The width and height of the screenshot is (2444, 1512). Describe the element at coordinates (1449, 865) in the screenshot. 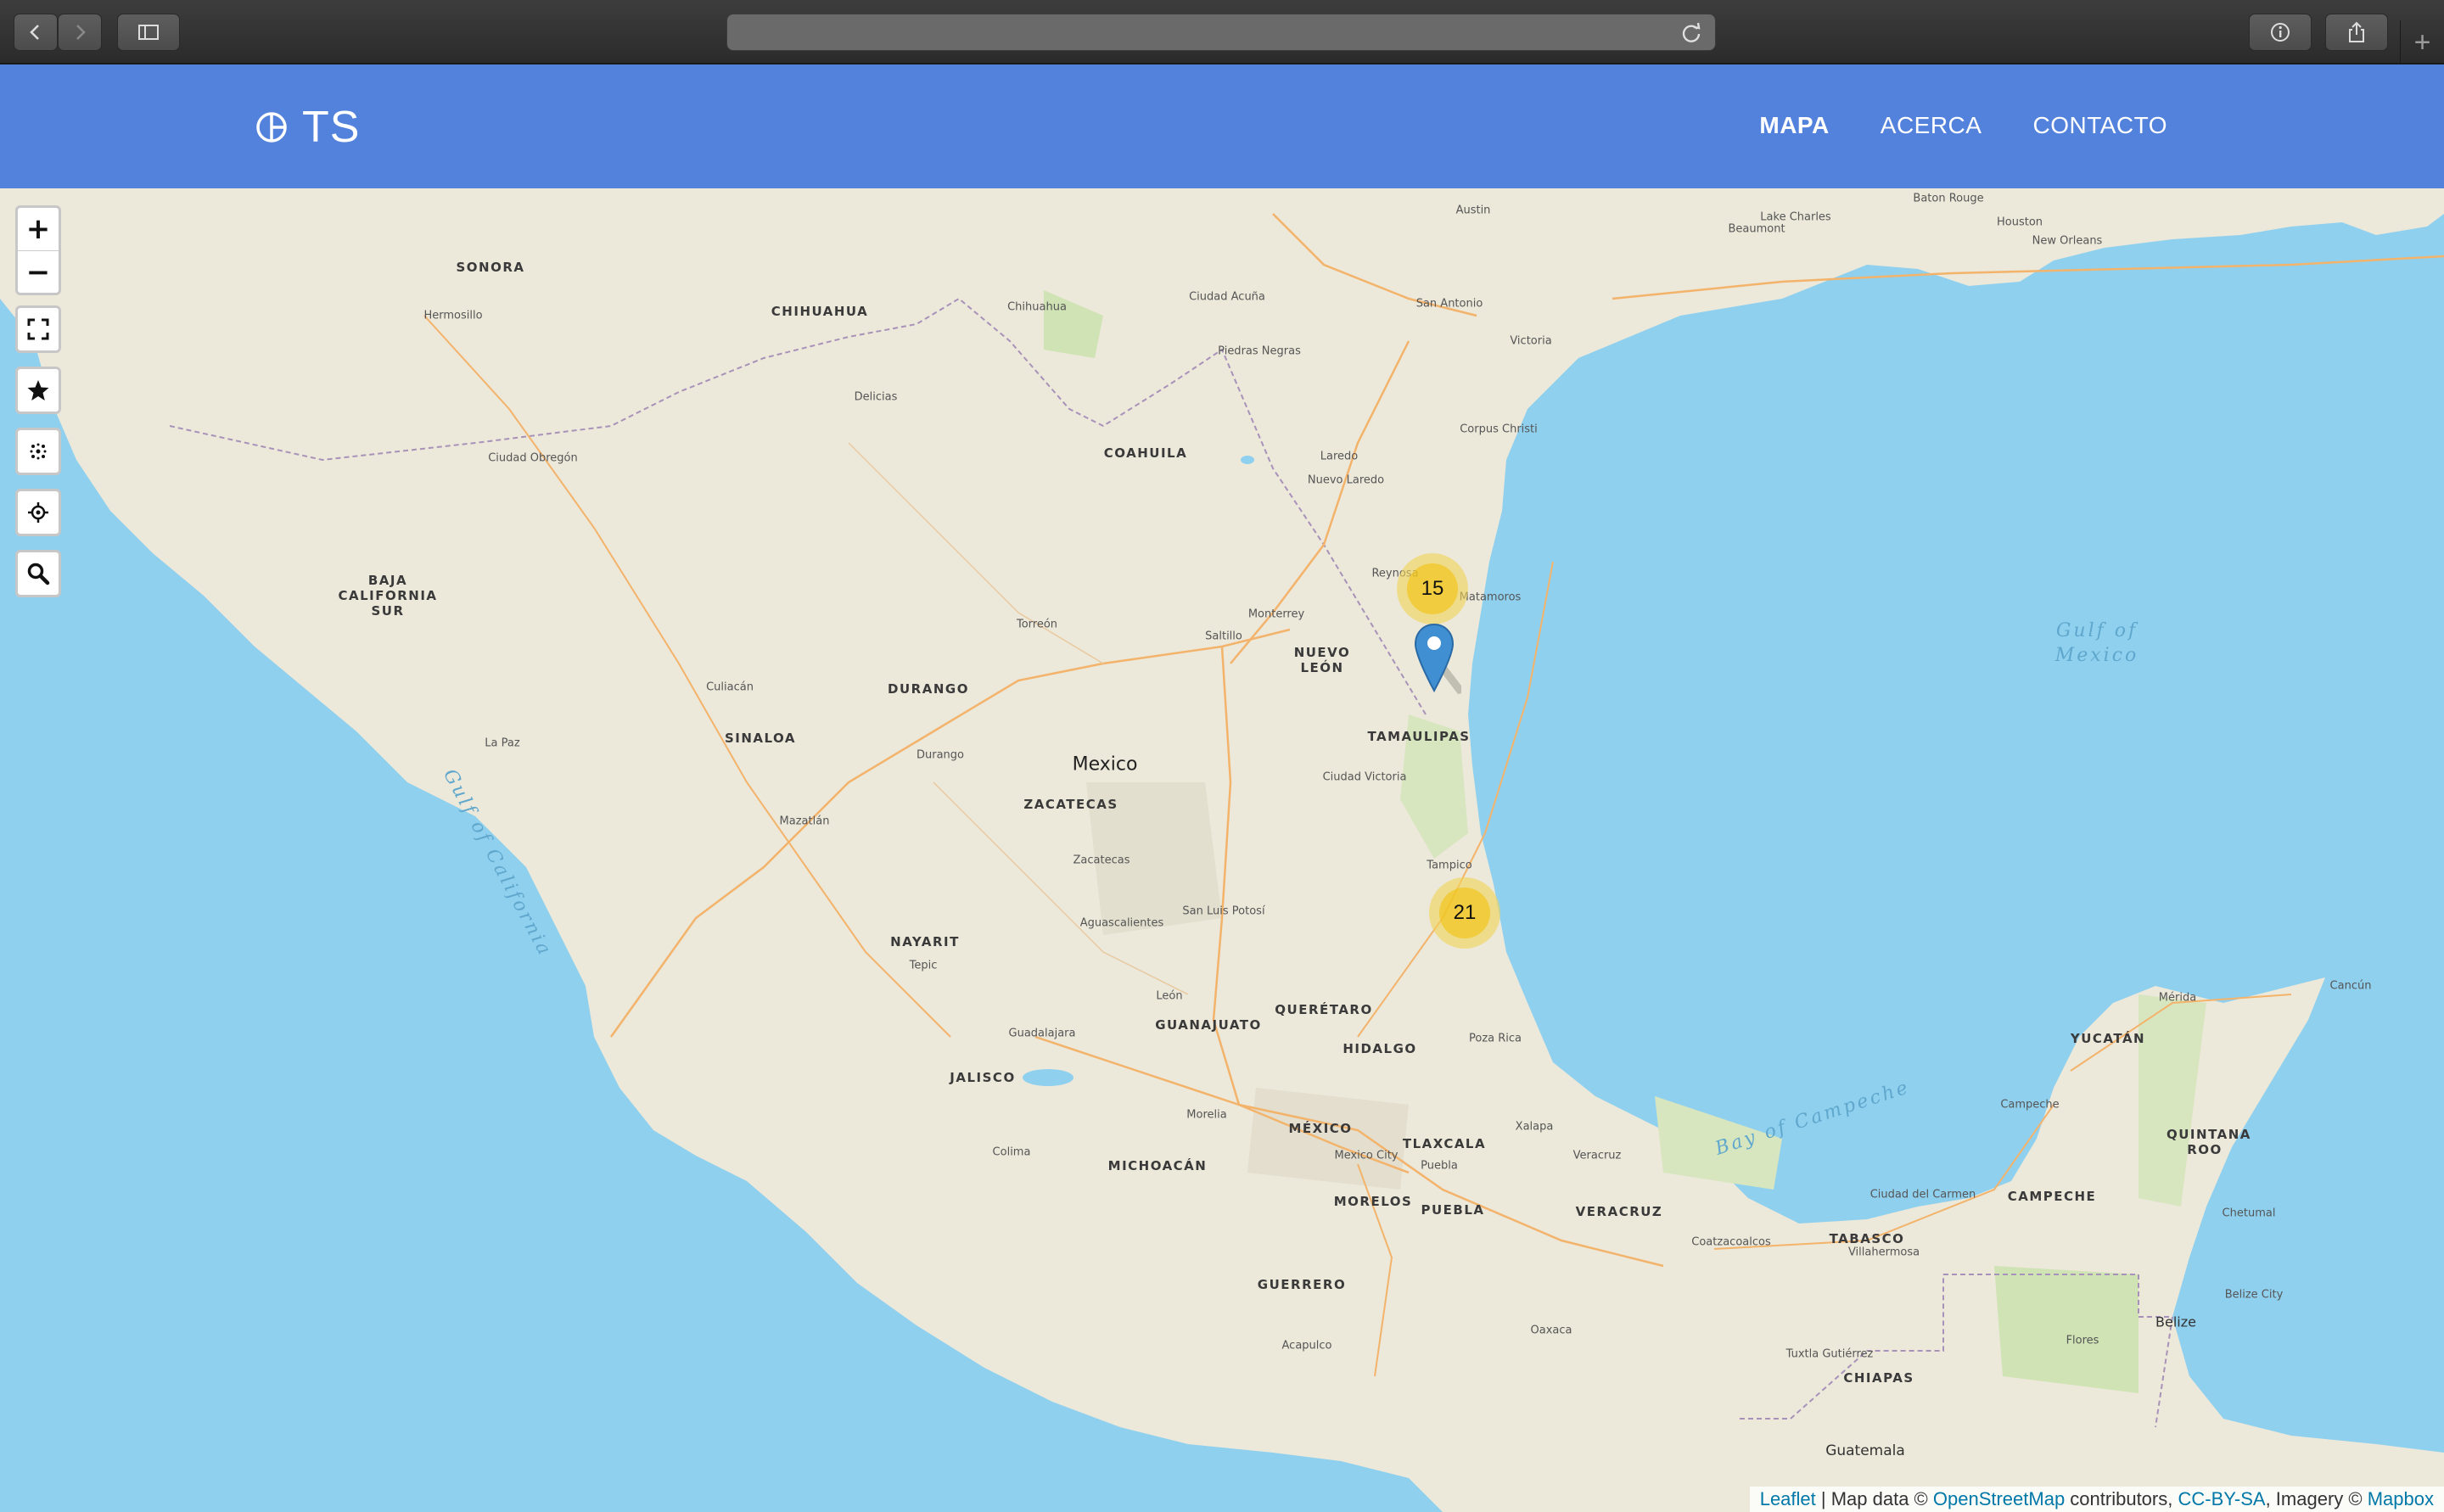

I see `city-label: Tampico` at that location.